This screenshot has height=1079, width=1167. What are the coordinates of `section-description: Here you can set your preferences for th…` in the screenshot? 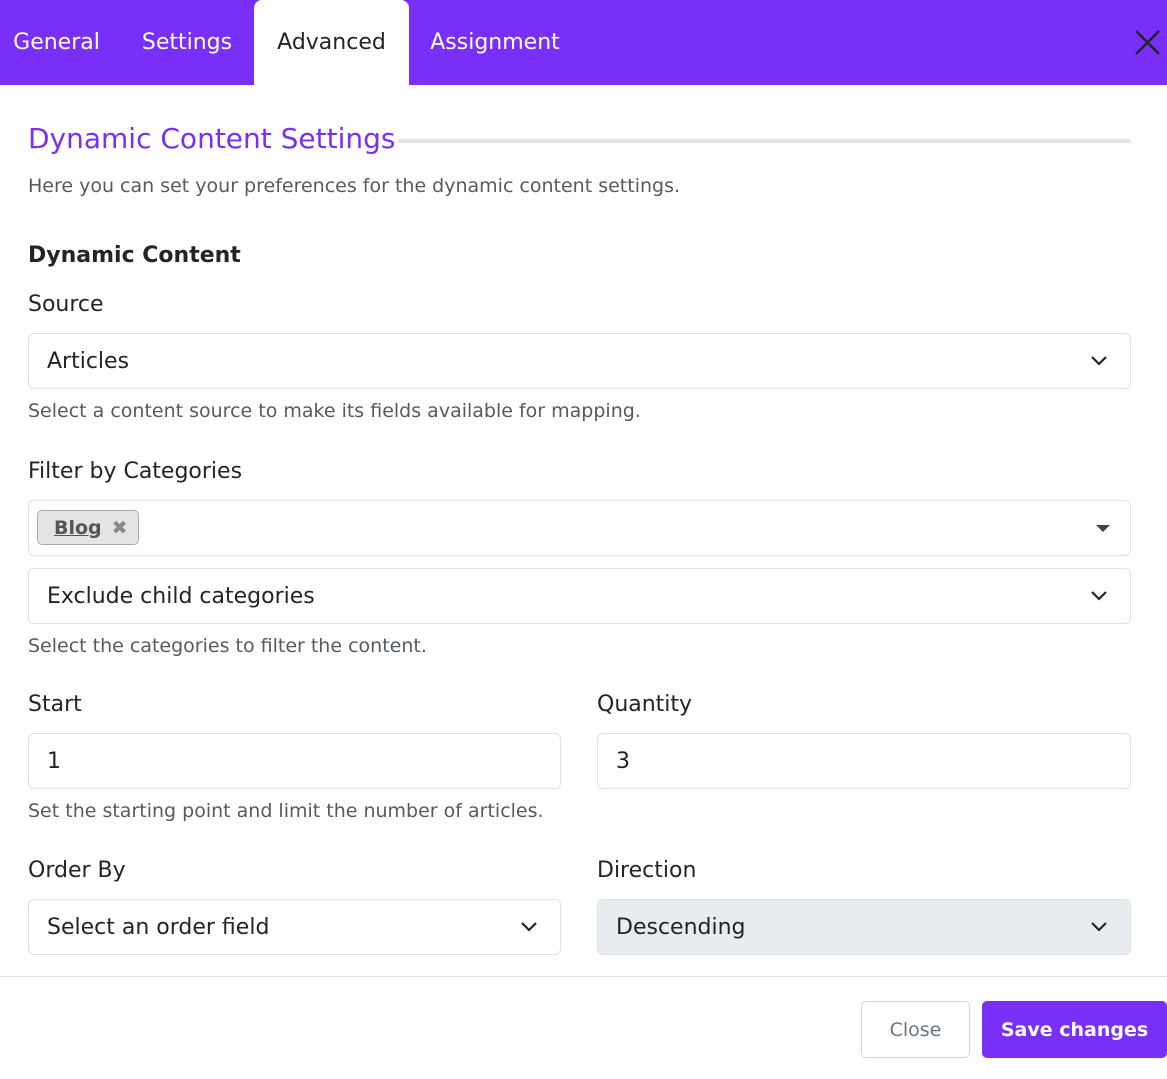 It's located at (354, 186).